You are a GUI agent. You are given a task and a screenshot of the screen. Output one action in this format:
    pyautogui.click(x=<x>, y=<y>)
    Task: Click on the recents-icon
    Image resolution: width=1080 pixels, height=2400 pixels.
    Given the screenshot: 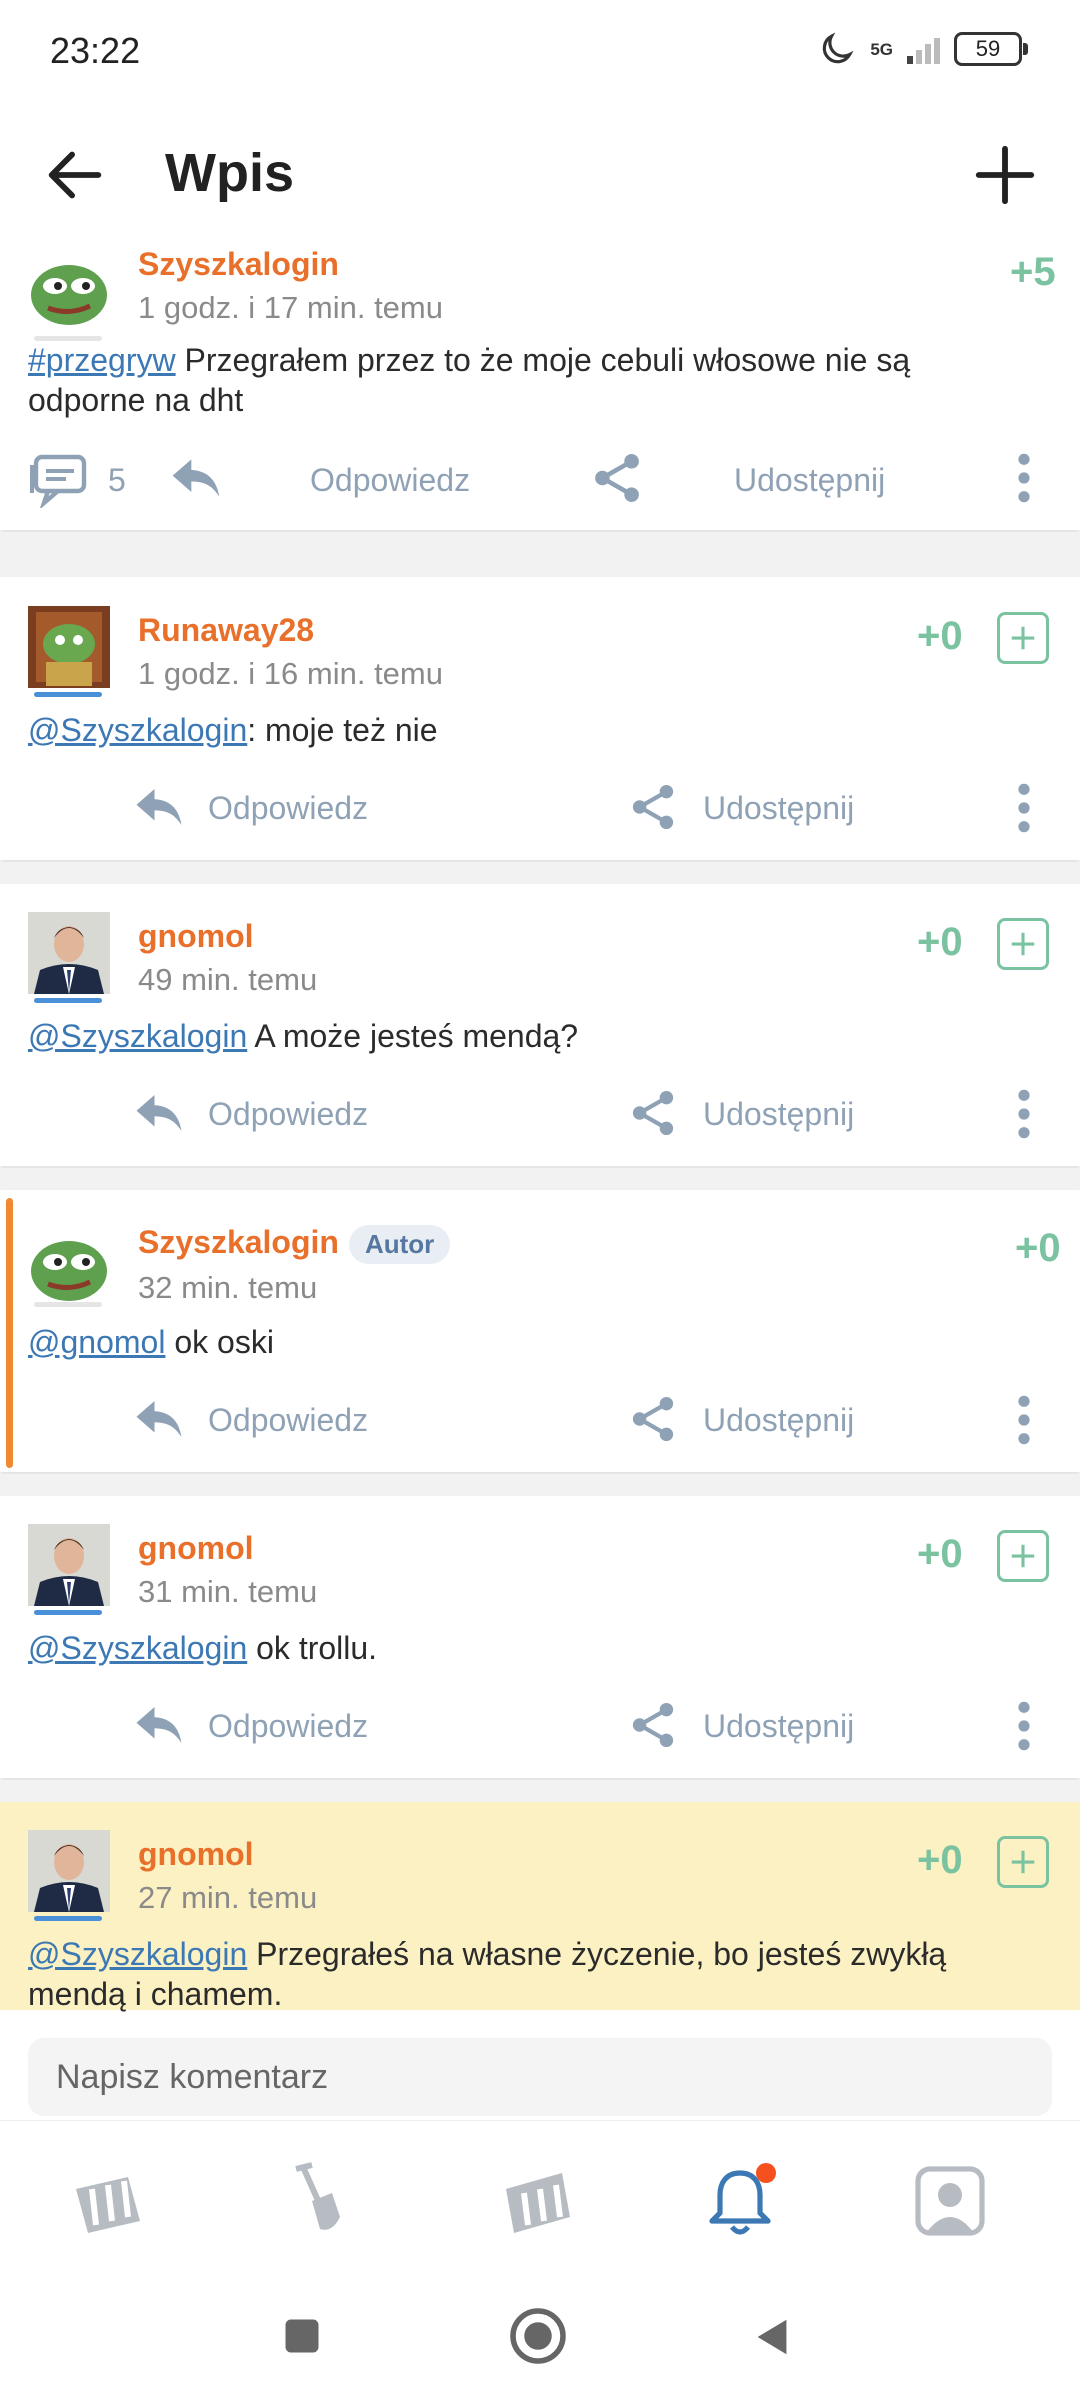 What is the action you would take?
    pyautogui.click(x=302, y=2336)
    